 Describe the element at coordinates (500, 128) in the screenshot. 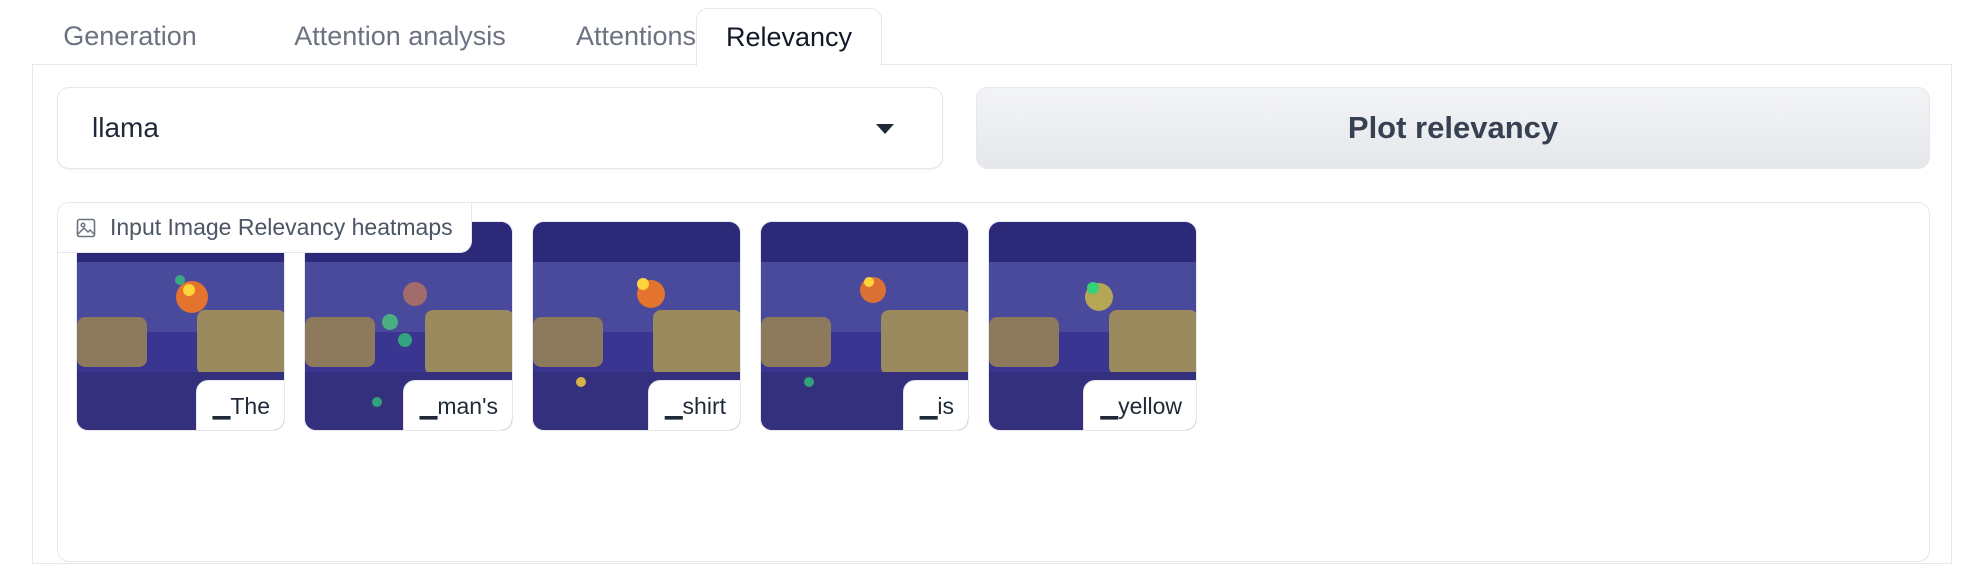

I see `model-select: llama` at that location.